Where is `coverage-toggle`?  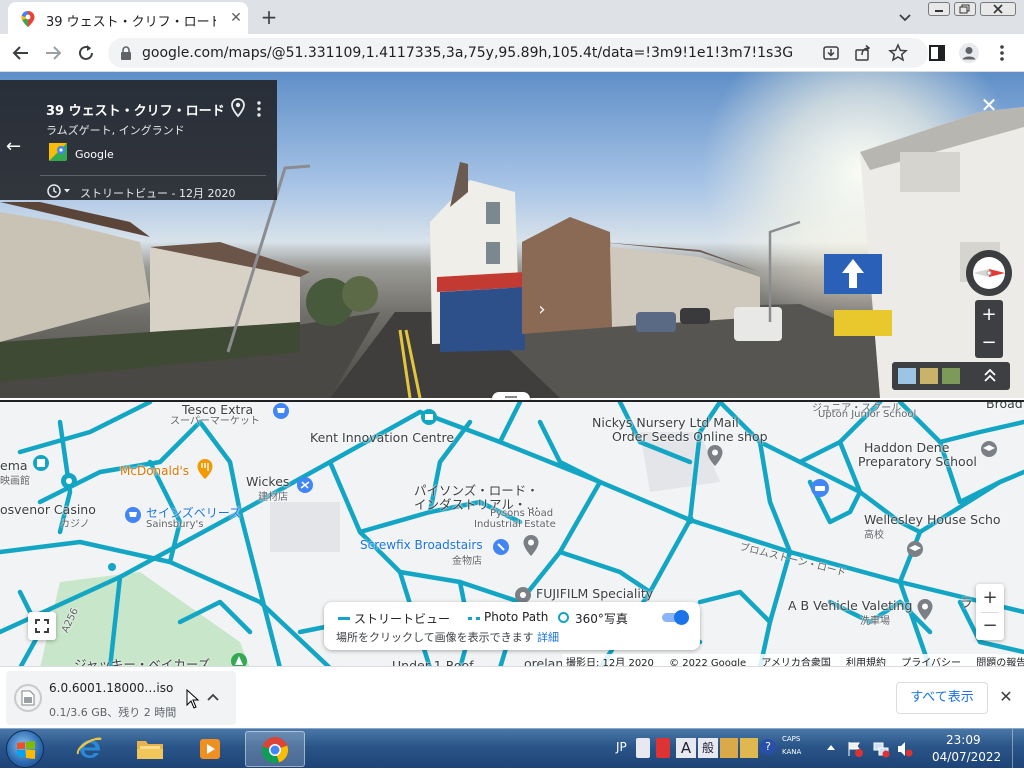
coverage-toggle is located at coordinates (675, 617).